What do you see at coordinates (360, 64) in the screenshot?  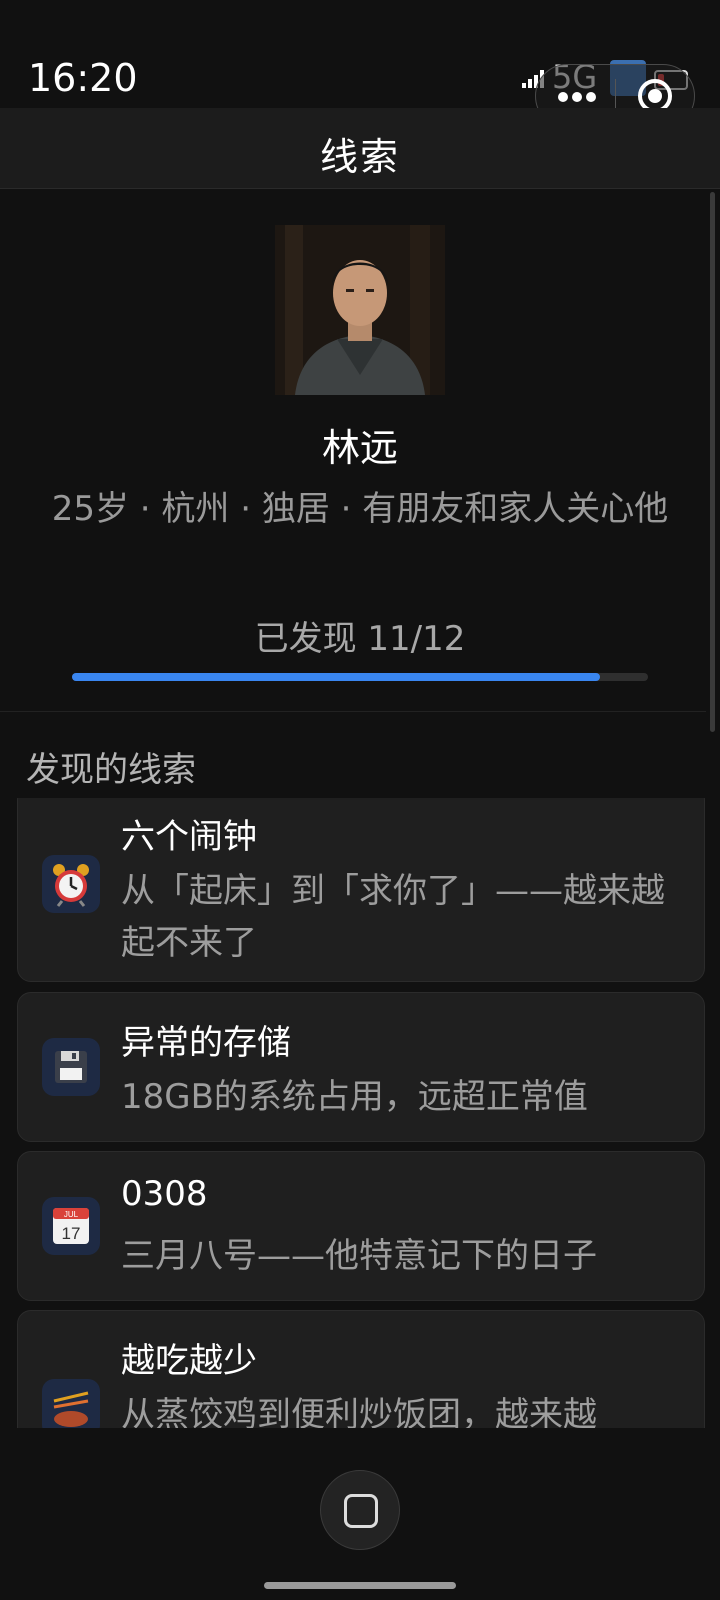 I see `status-bar: 16:20 5G` at bounding box center [360, 64].